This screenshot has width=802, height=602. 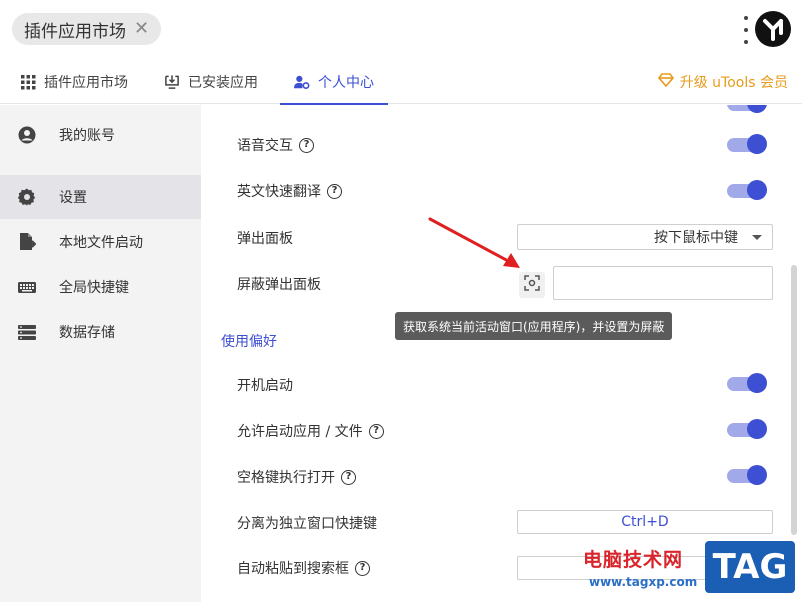 I want to click on search-tag-pill: 插件应用市场 ✕, so click(x=87, y=29).